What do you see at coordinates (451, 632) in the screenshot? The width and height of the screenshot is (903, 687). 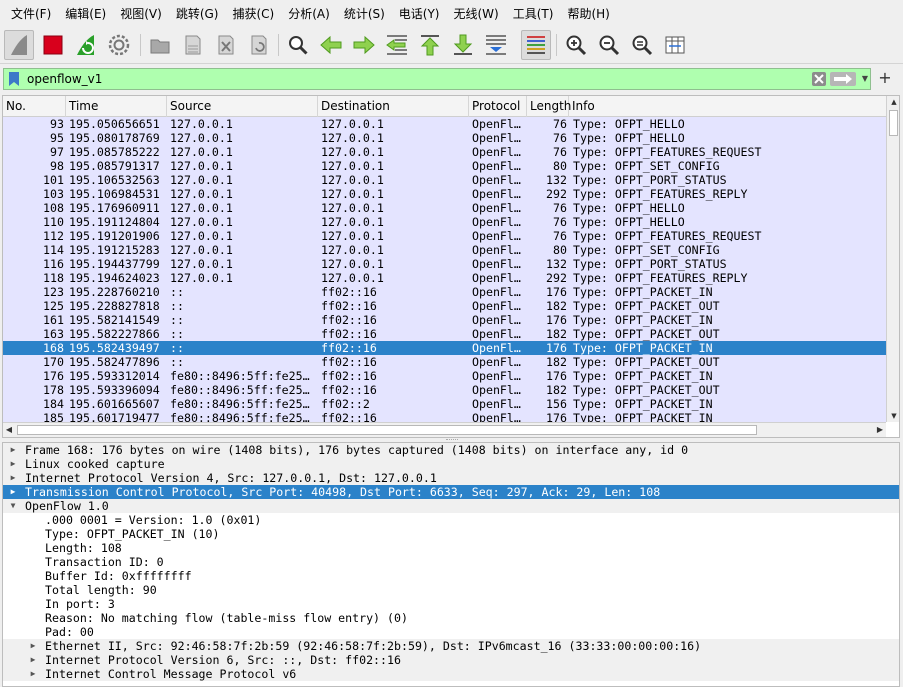 I see `detail-row: Pad: 00` at bounding box center [451, 632].